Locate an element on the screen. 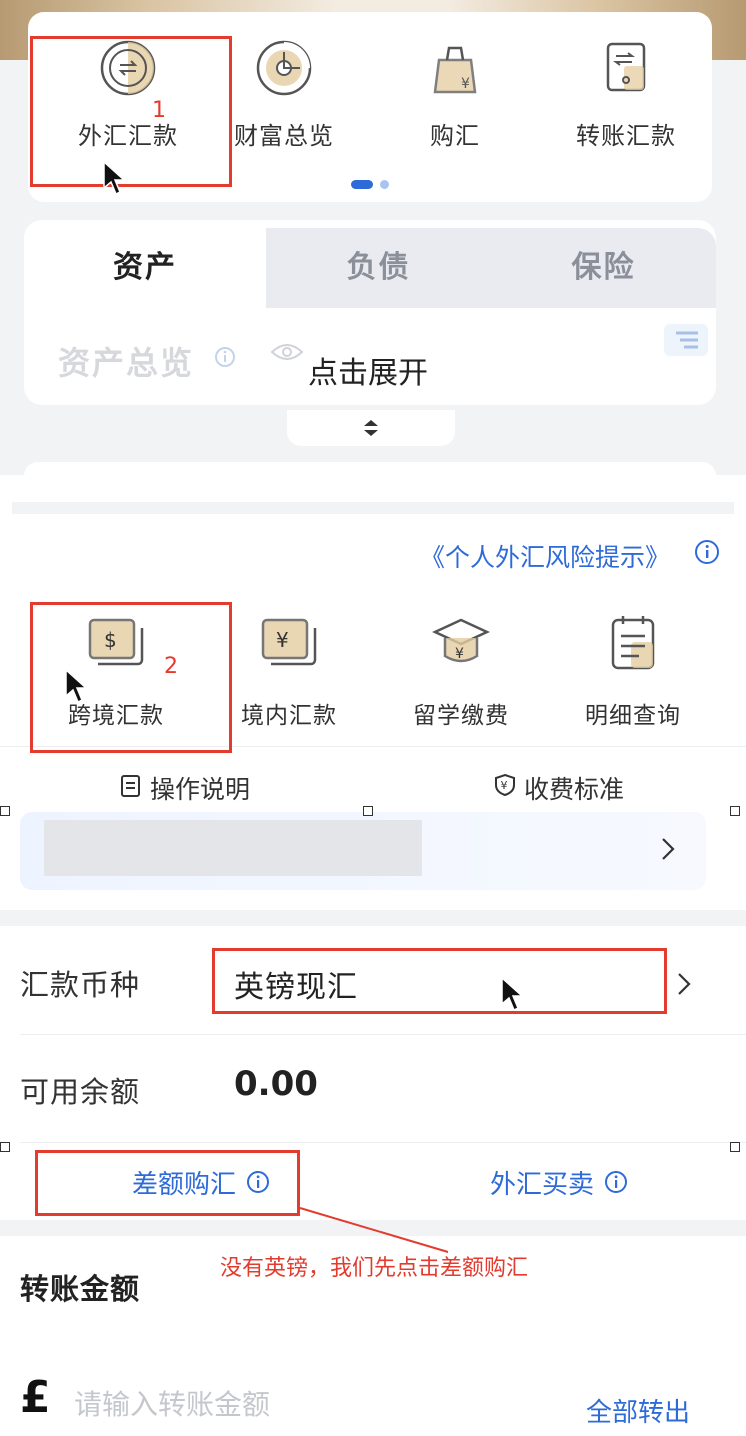 The width and height of the screenshot is (746, 1436). step-number-1: 1 is located at coordinates (159, 110).